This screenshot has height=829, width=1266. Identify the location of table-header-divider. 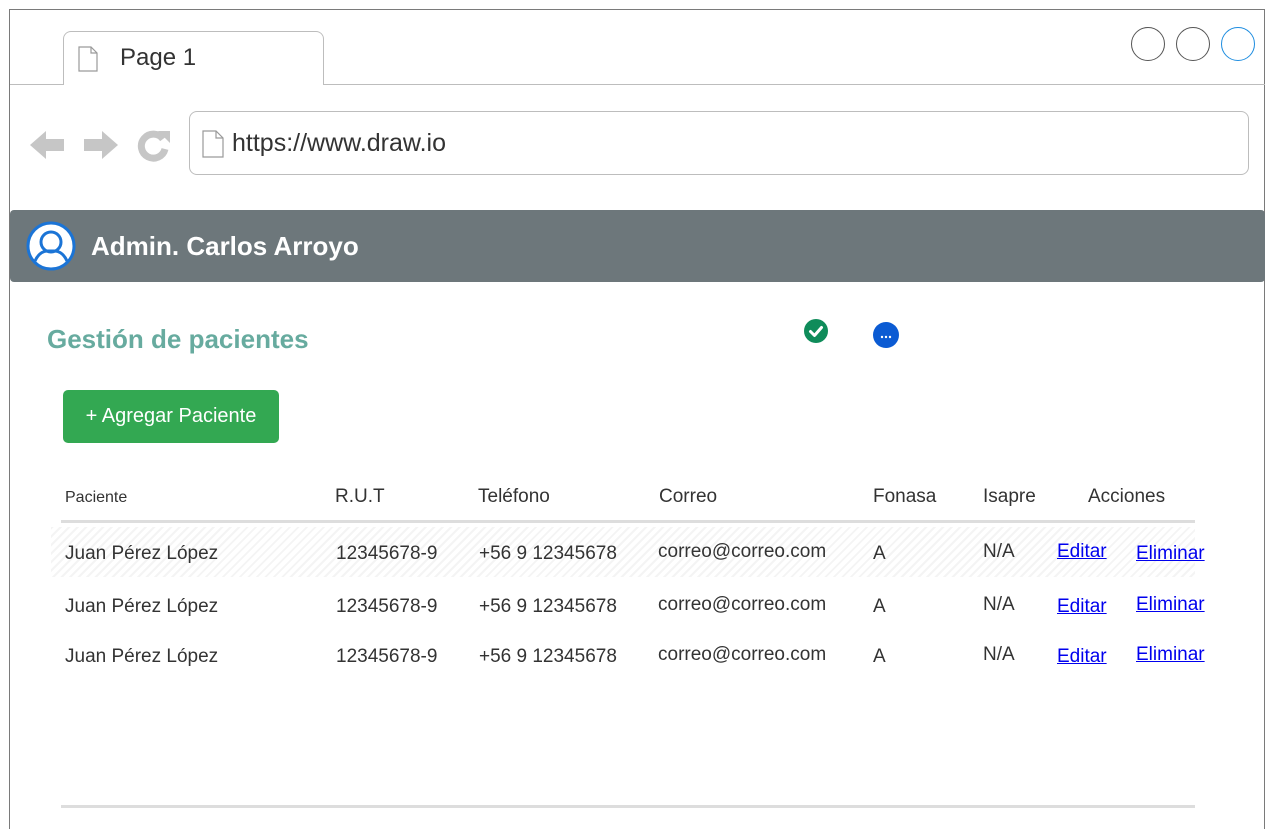
(628, 521).